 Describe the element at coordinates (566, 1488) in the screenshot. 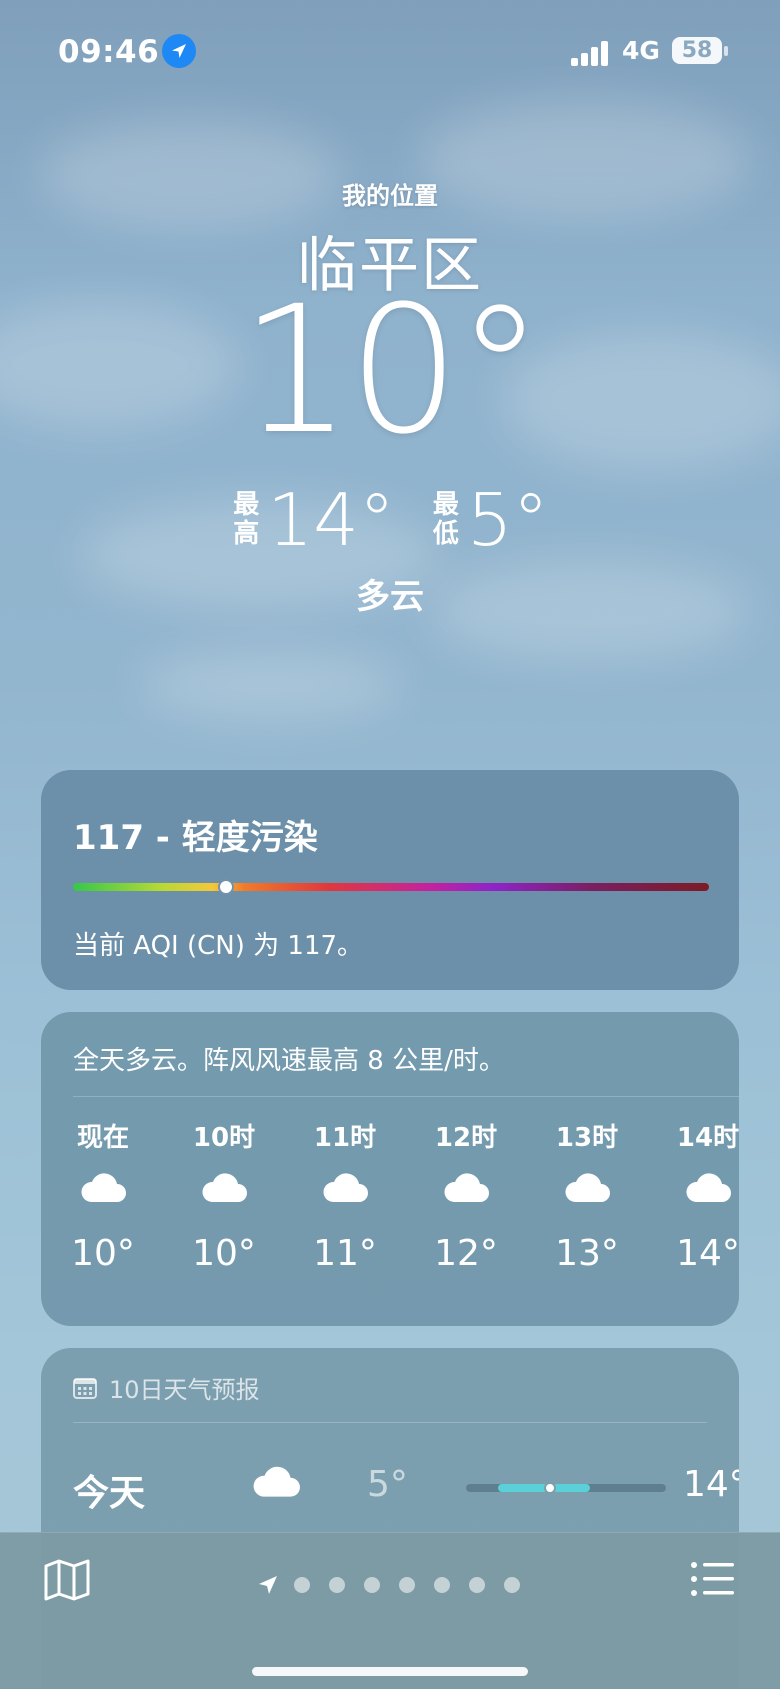

I see `temperature-range-bar` at that location.